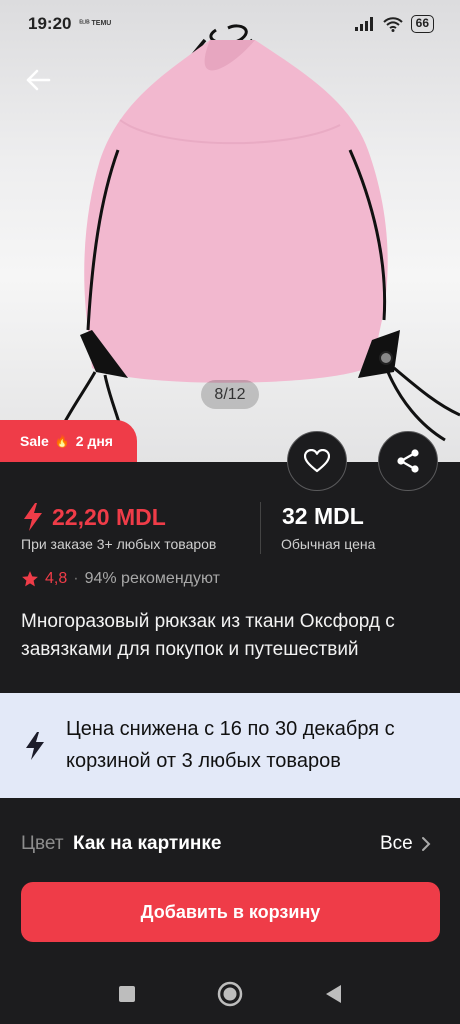  I want to click on regular-price-value: 32 MDL, so click(323, 516).